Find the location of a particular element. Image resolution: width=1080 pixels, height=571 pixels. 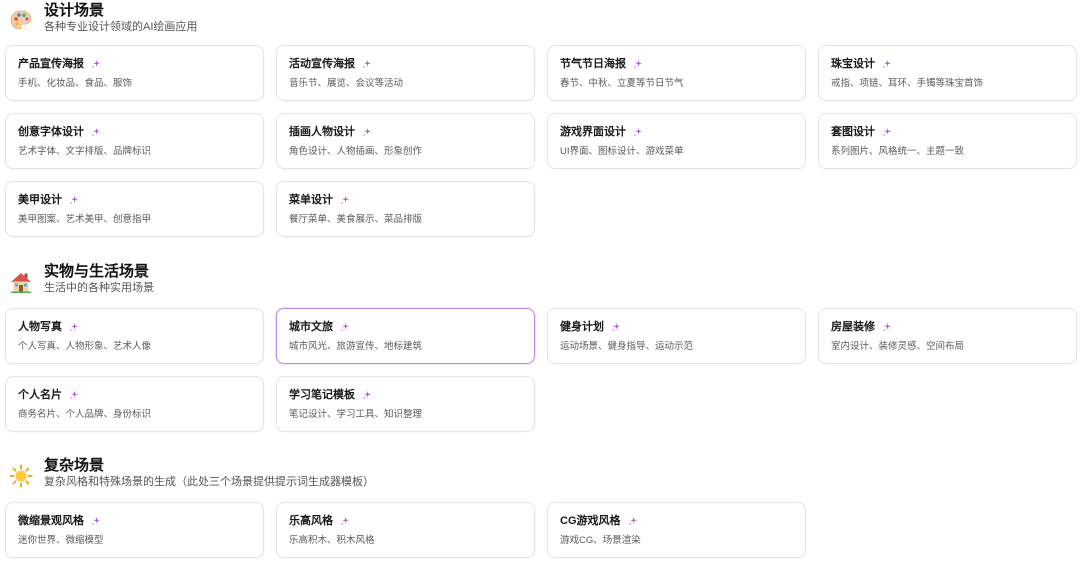

card-title: 活动宣传海报 is located at coordinates (322, 64).